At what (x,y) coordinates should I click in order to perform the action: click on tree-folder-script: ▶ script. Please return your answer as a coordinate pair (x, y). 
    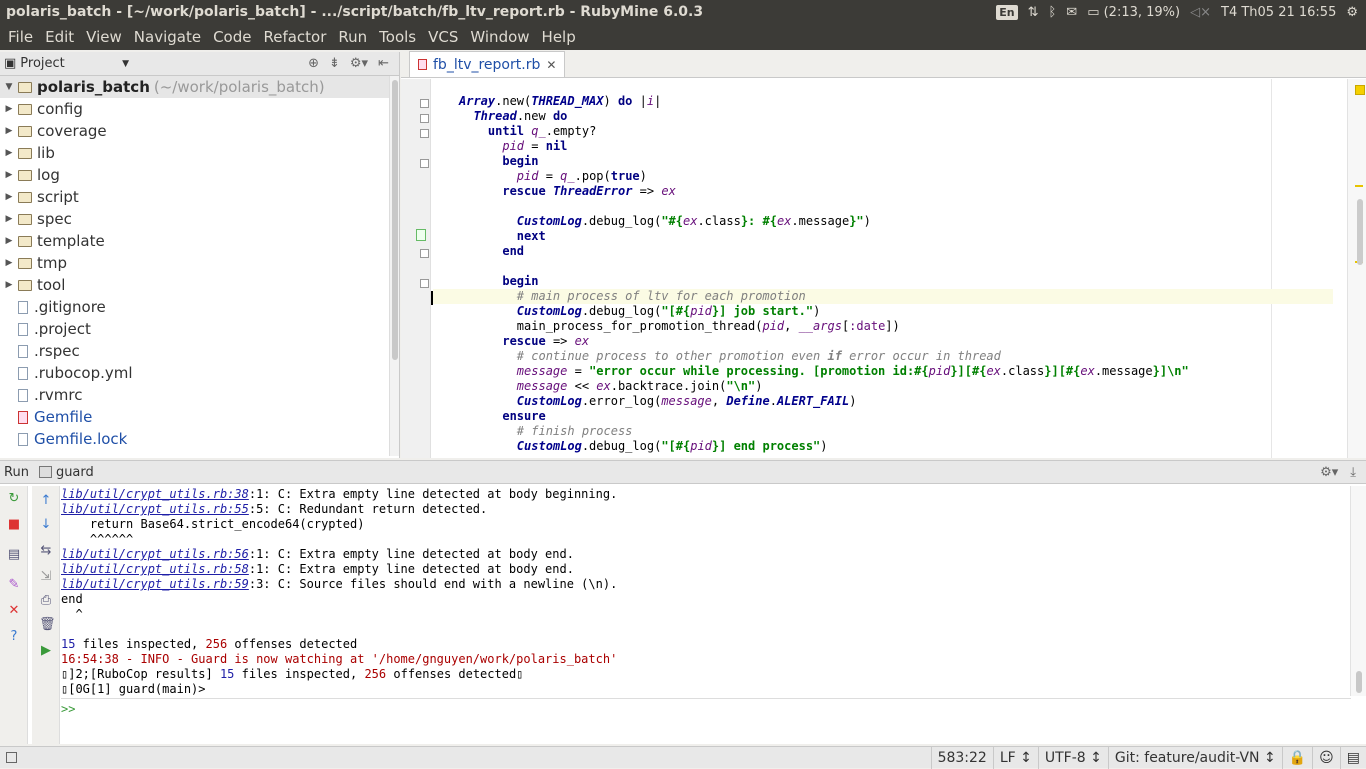
    Looking at the image, I should click on (199, 197).